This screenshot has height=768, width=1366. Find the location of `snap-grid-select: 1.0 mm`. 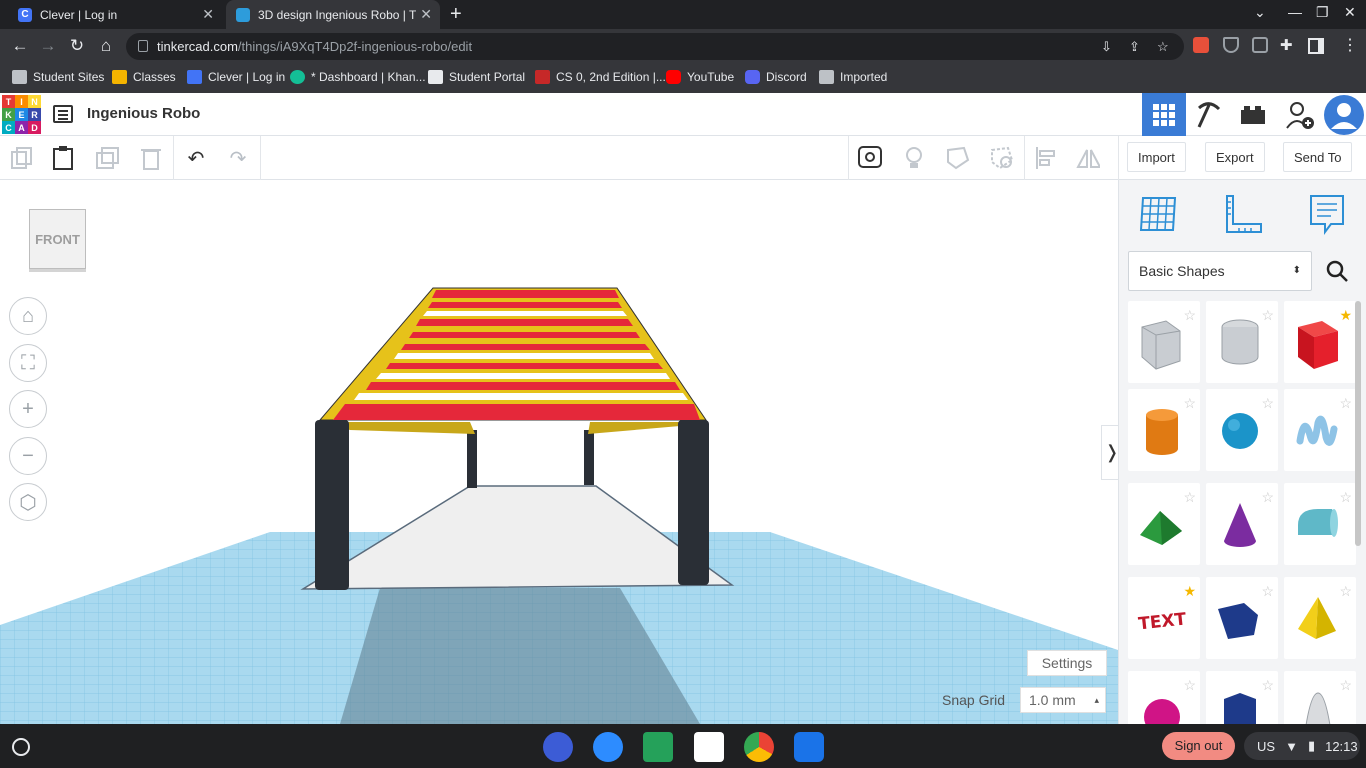

snap-grid-select: 1.0 mm is located at coordinates (1063, 700).